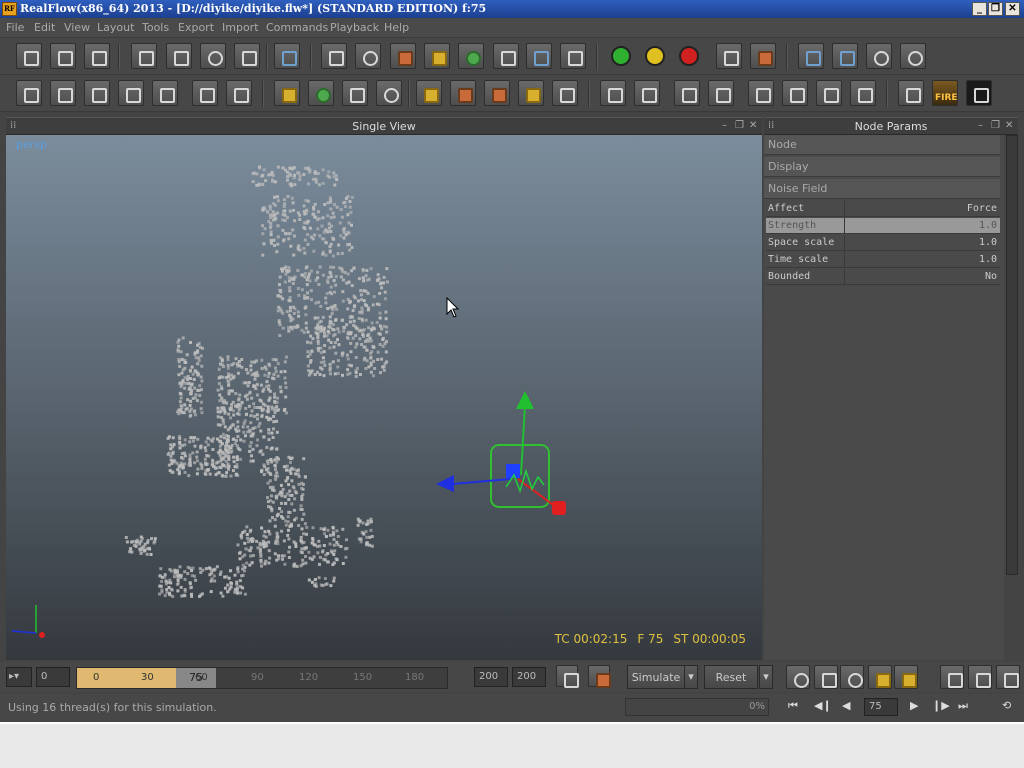 This screenshot has height=768, width=1024. I want to click on next-keyframe-icon: ❙▶, so click(941, 705).